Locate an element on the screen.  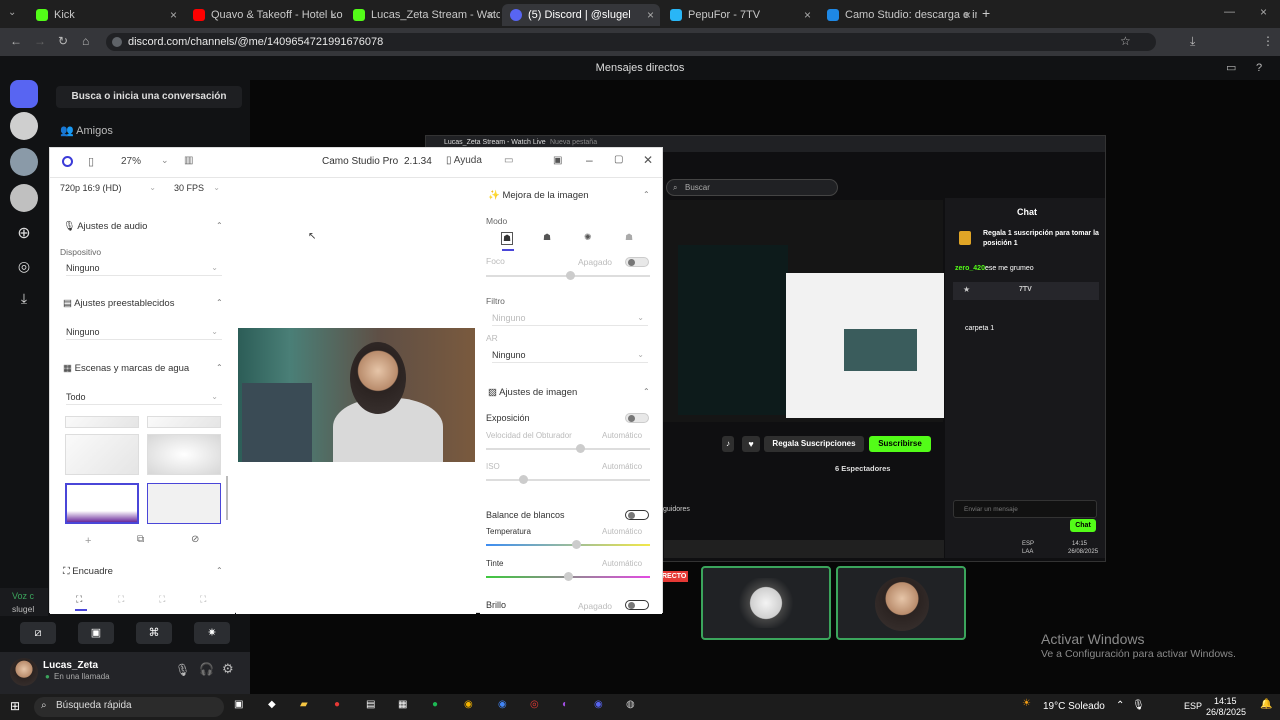
add-icon: + is located at coordinates (88, 541).